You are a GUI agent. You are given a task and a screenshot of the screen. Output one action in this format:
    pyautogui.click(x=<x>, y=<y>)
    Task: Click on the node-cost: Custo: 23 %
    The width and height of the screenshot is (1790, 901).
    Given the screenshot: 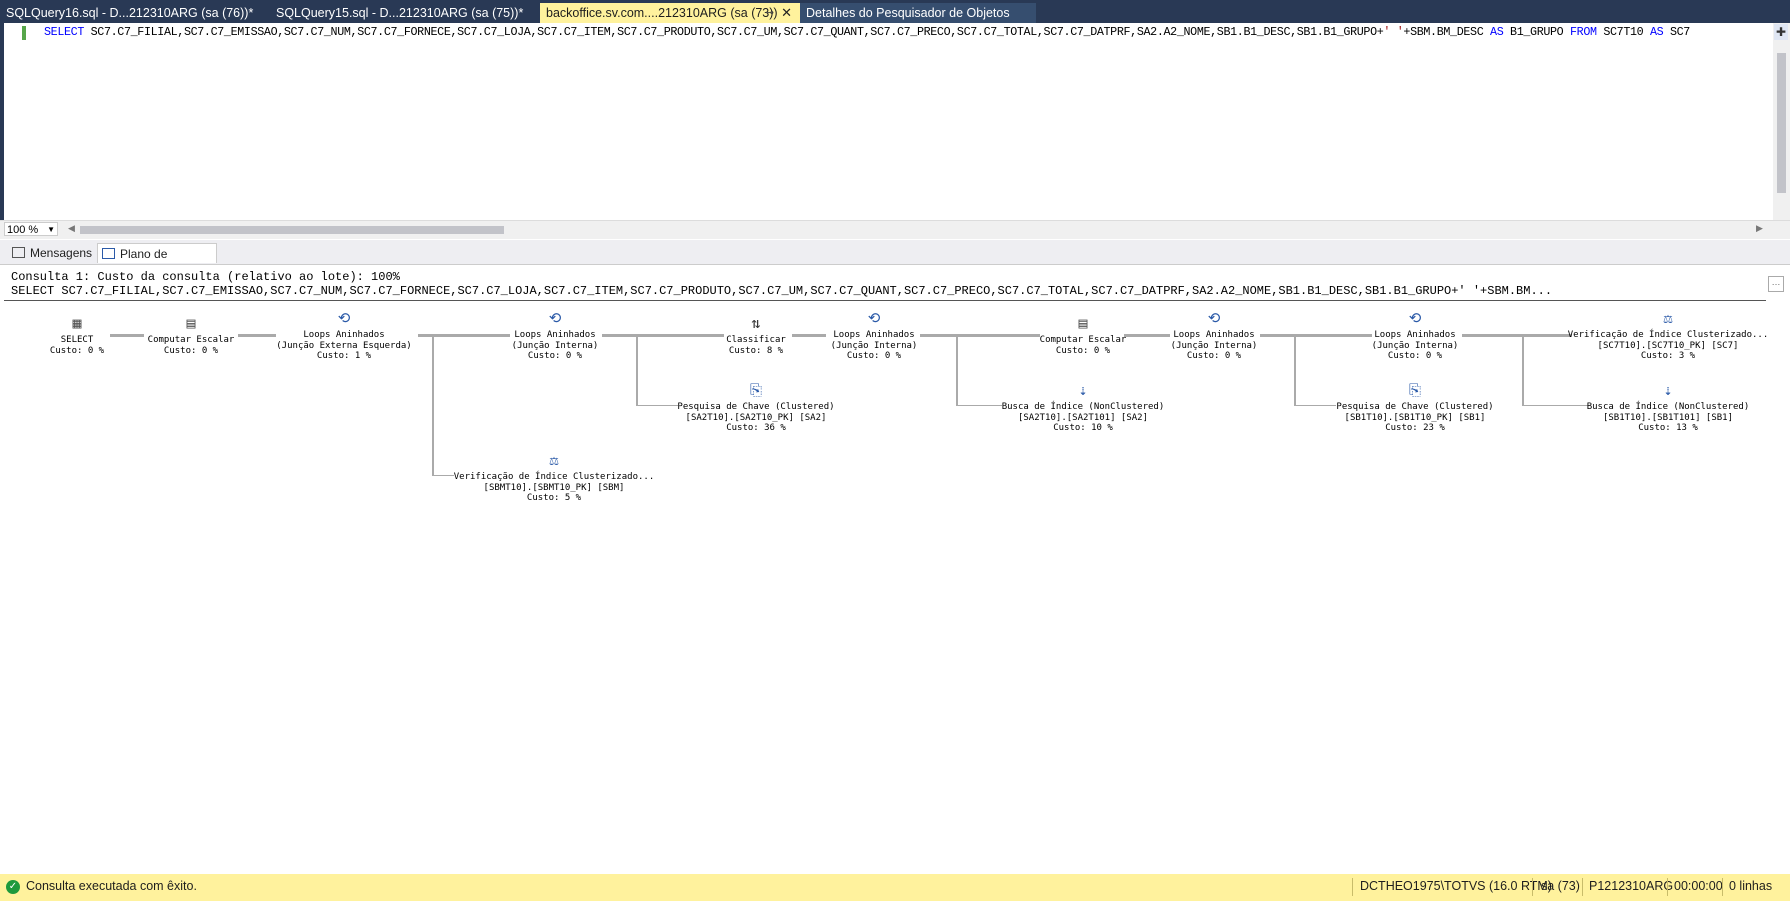 What is the action you would take?
    pyautogui.click(x=1415, y=428)
    